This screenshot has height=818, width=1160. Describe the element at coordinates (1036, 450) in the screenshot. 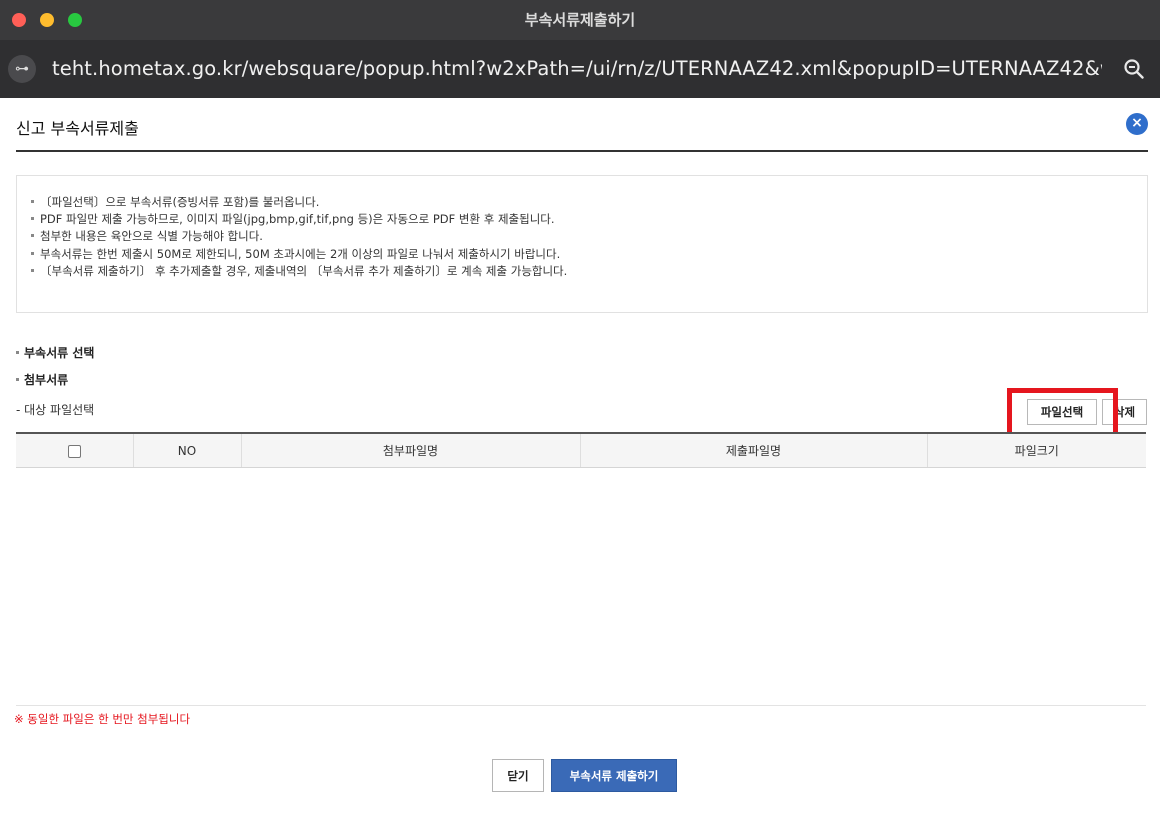

I see `column-header-file-size: 파일크기` at that location.